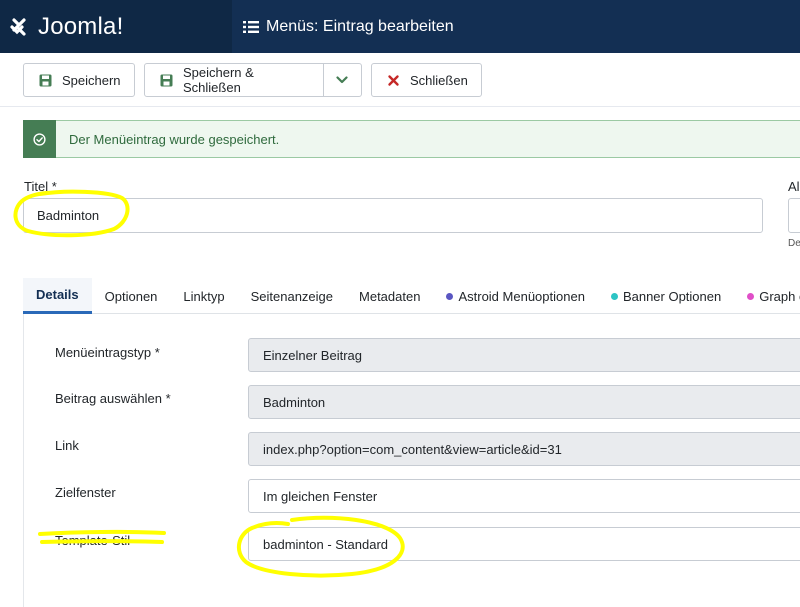 This screenshot has width=800, height=607. What do you see at coordinates (326, 544) in the screenshot?
I see `template-style-value: badminton - Standard` at bounding box center [326, 544].